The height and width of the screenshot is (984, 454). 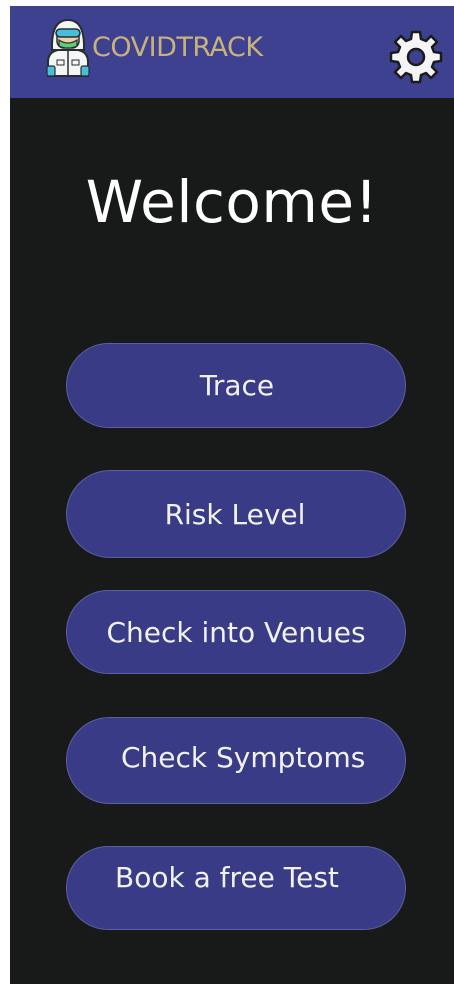 I want to click on app-header: COVIDTRACK, so click(x=232, y=52).